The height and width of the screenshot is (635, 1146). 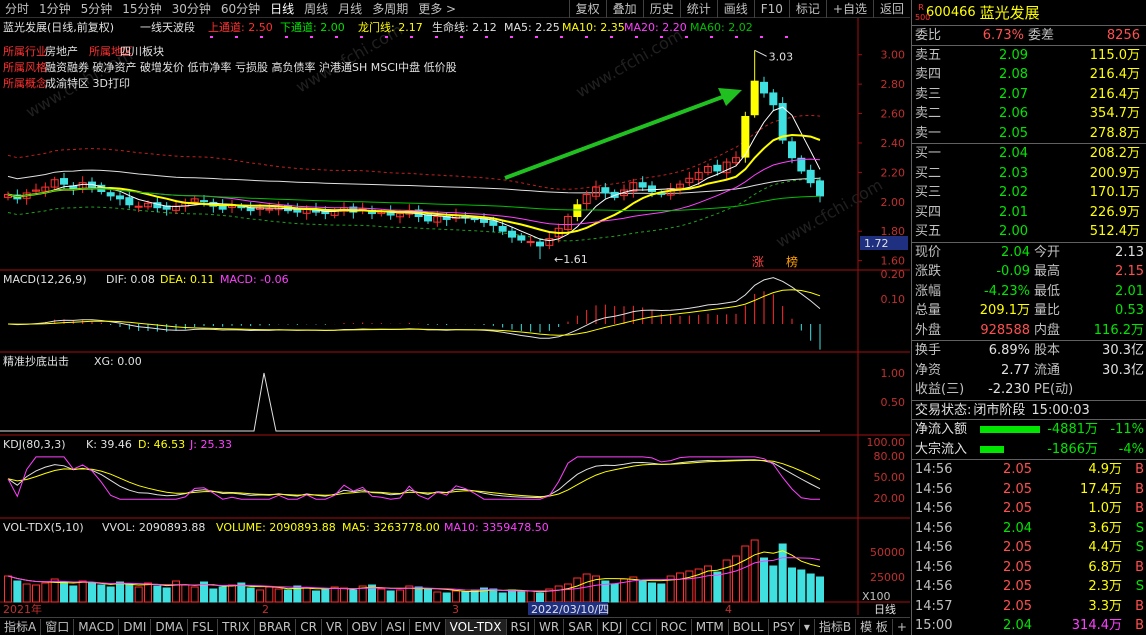 I want to click on indicator-tab-2: MACD, so click(x=97, y=626).